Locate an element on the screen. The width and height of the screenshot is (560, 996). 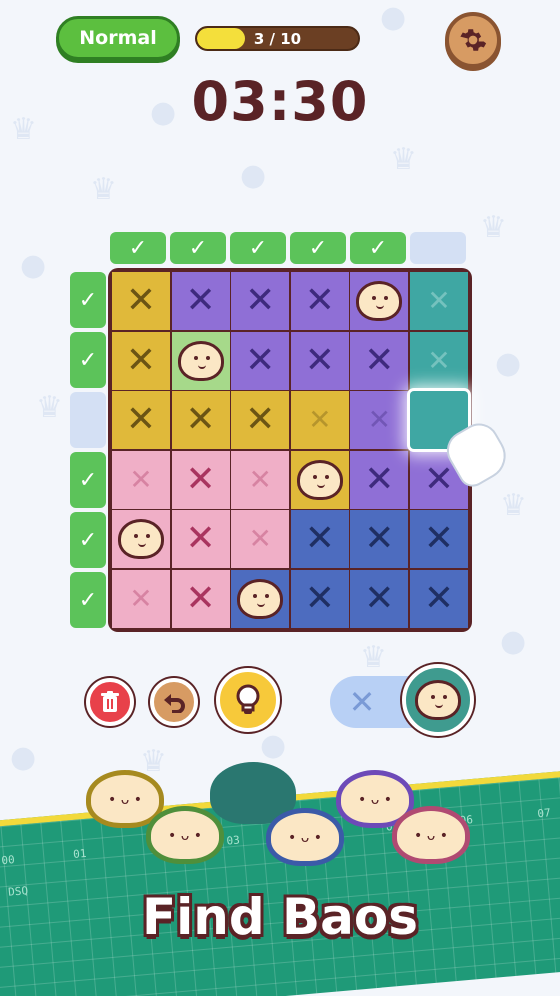
lightbulb-icon is located at coordinates (248, 699).